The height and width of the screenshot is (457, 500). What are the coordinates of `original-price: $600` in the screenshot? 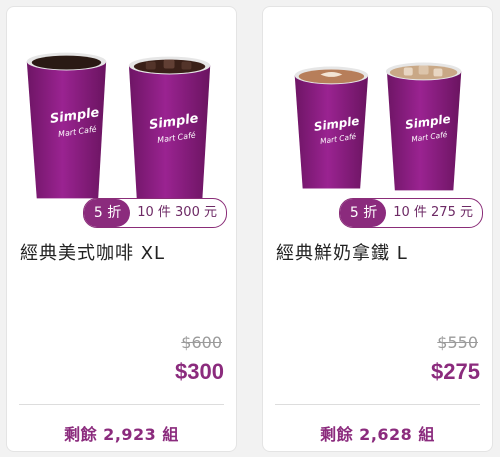 It's located at (201, 342).